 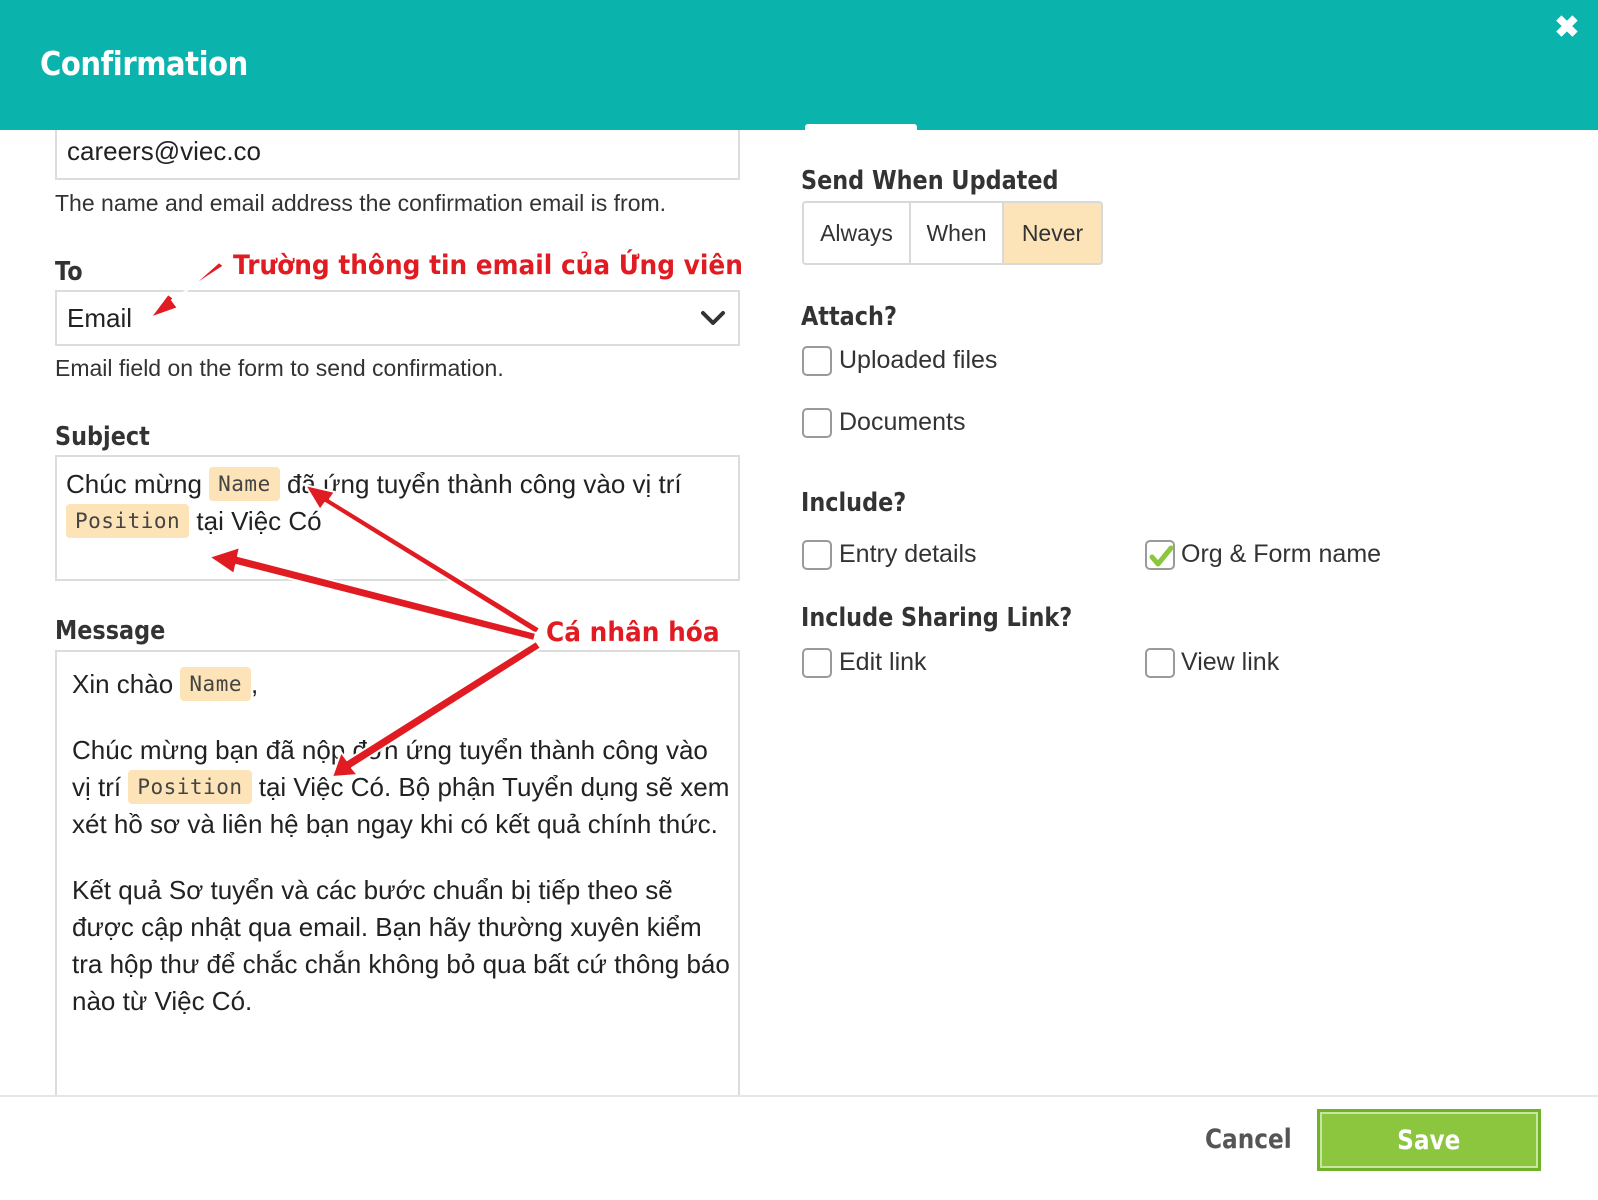 What do you see at coordinates (633, 632) in the screenshot?
I see `personalize-annotation: Cá nhân hóa` at bounding box center [633, 632].